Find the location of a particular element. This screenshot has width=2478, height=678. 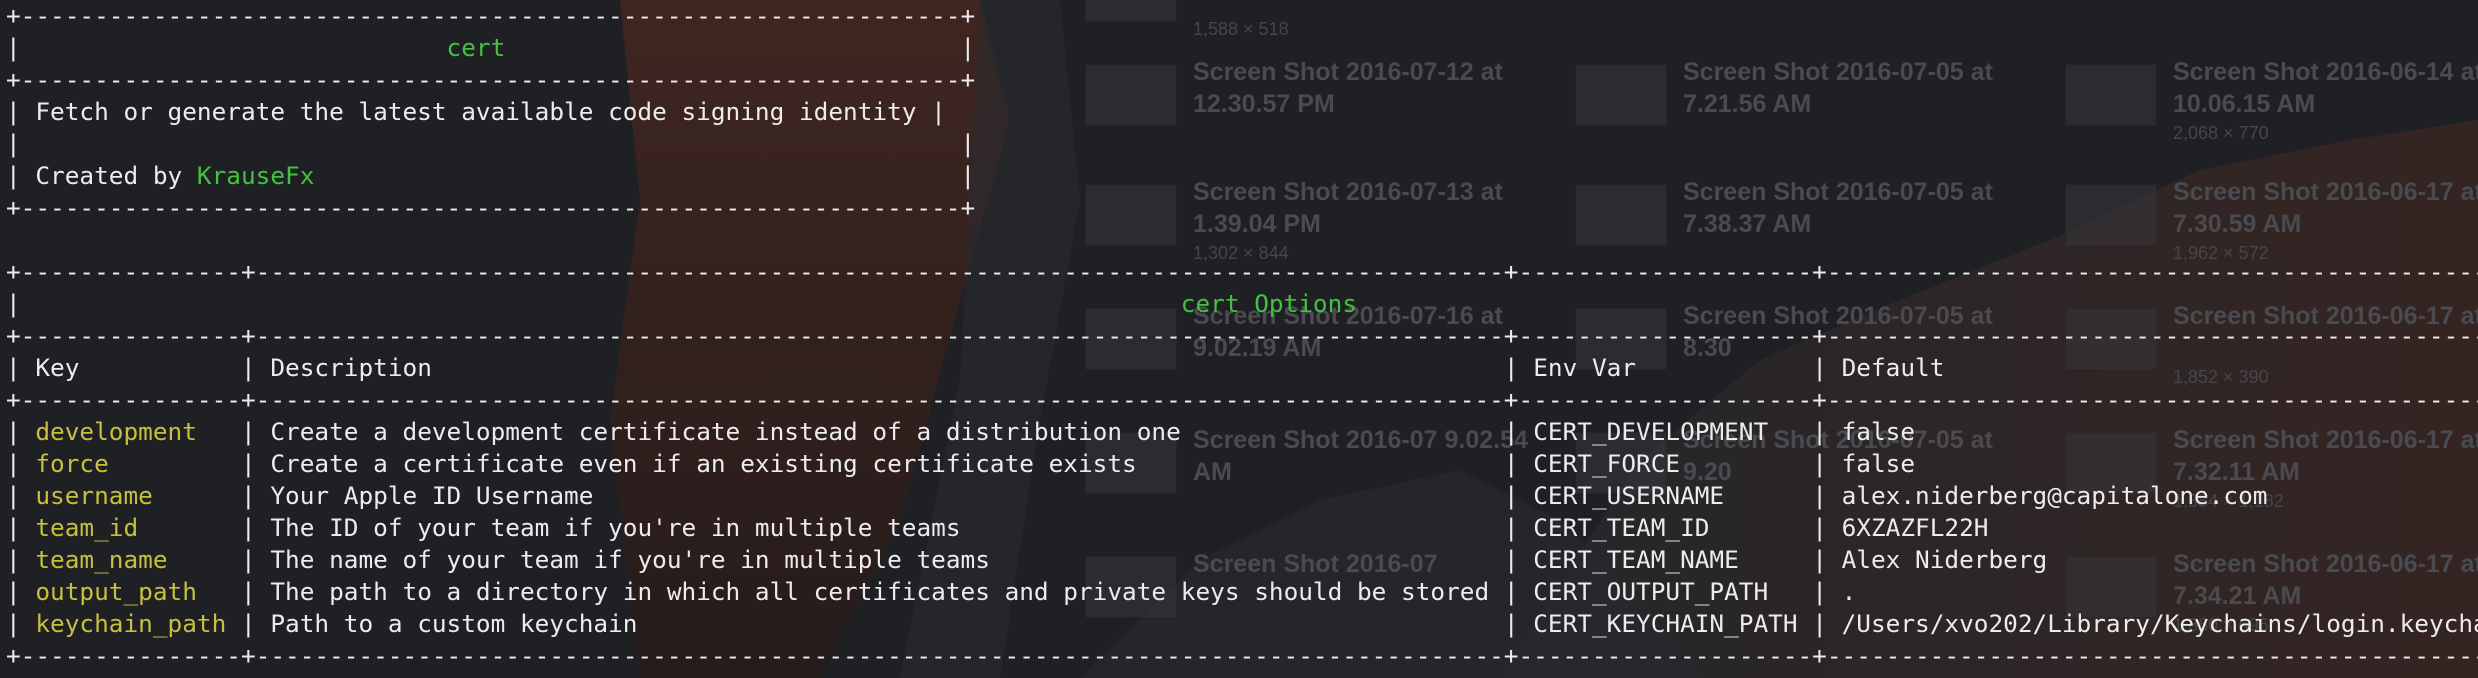

option-description: Your Apple ID Username is located at coordinates (432, 495).